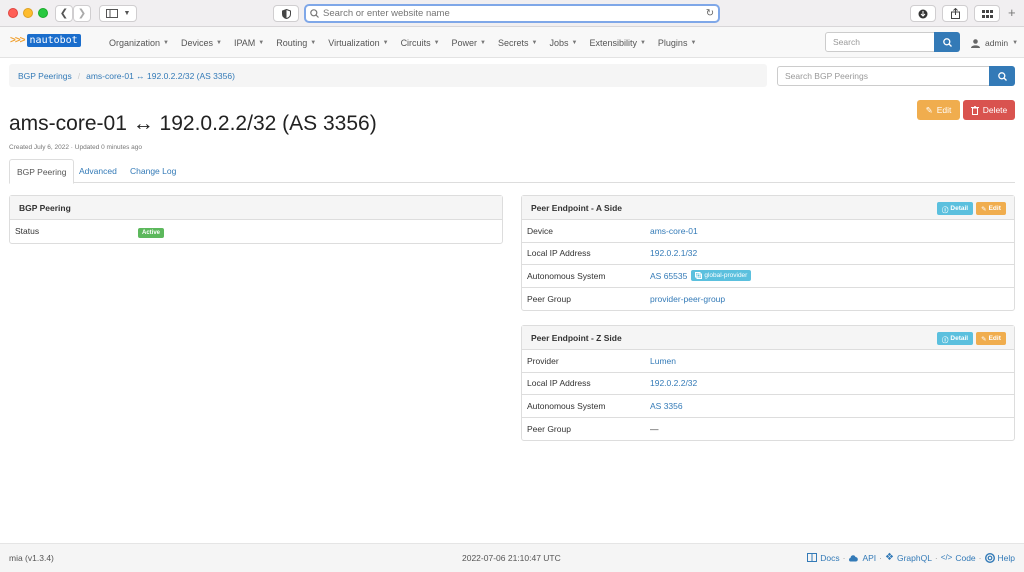 Image resolution: width=1024 pixels, height=572 pixels. What do you see at coordinates (666, 406) in the screenshot?
I see `asn-link: AS 3356` at bounding box center [666, 406].